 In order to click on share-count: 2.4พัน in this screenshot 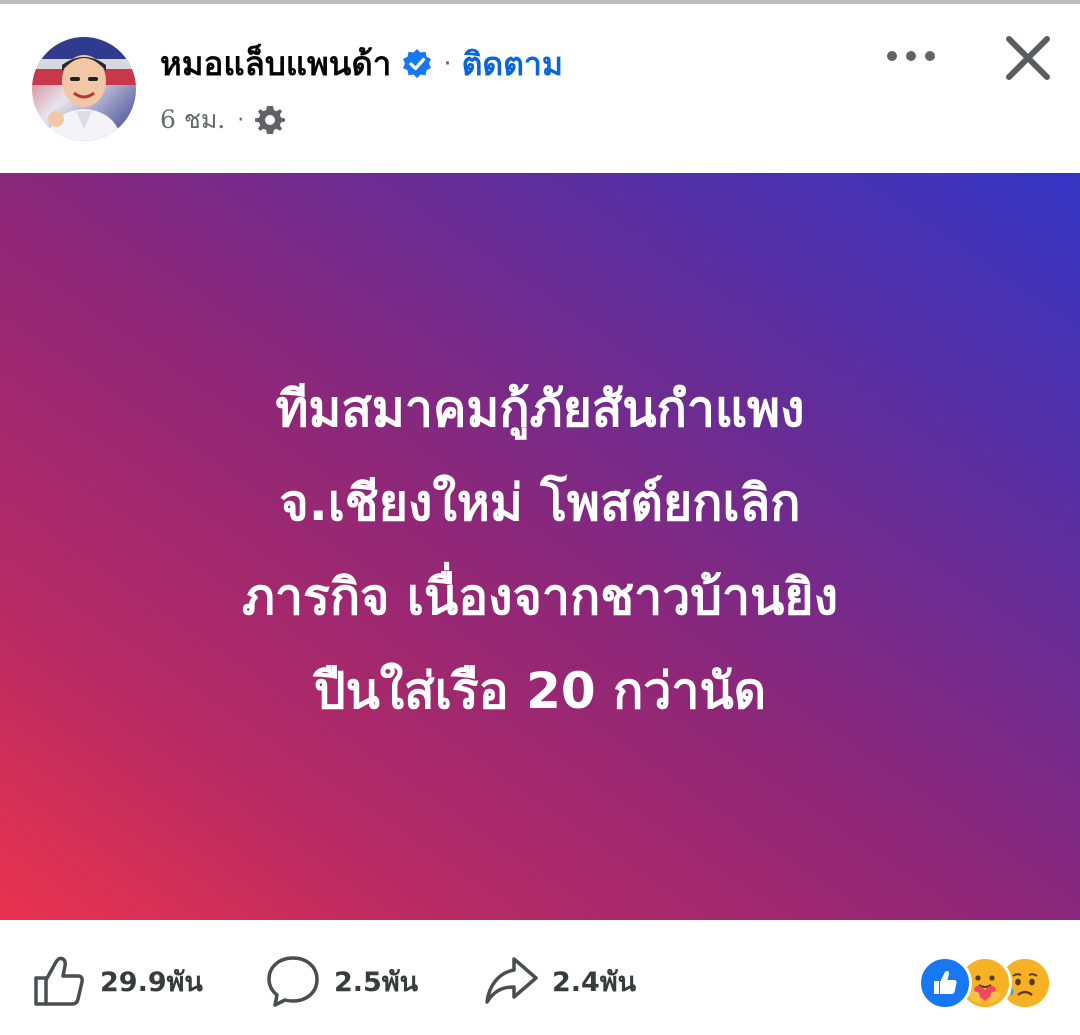, I will do `click(594, 982)`.